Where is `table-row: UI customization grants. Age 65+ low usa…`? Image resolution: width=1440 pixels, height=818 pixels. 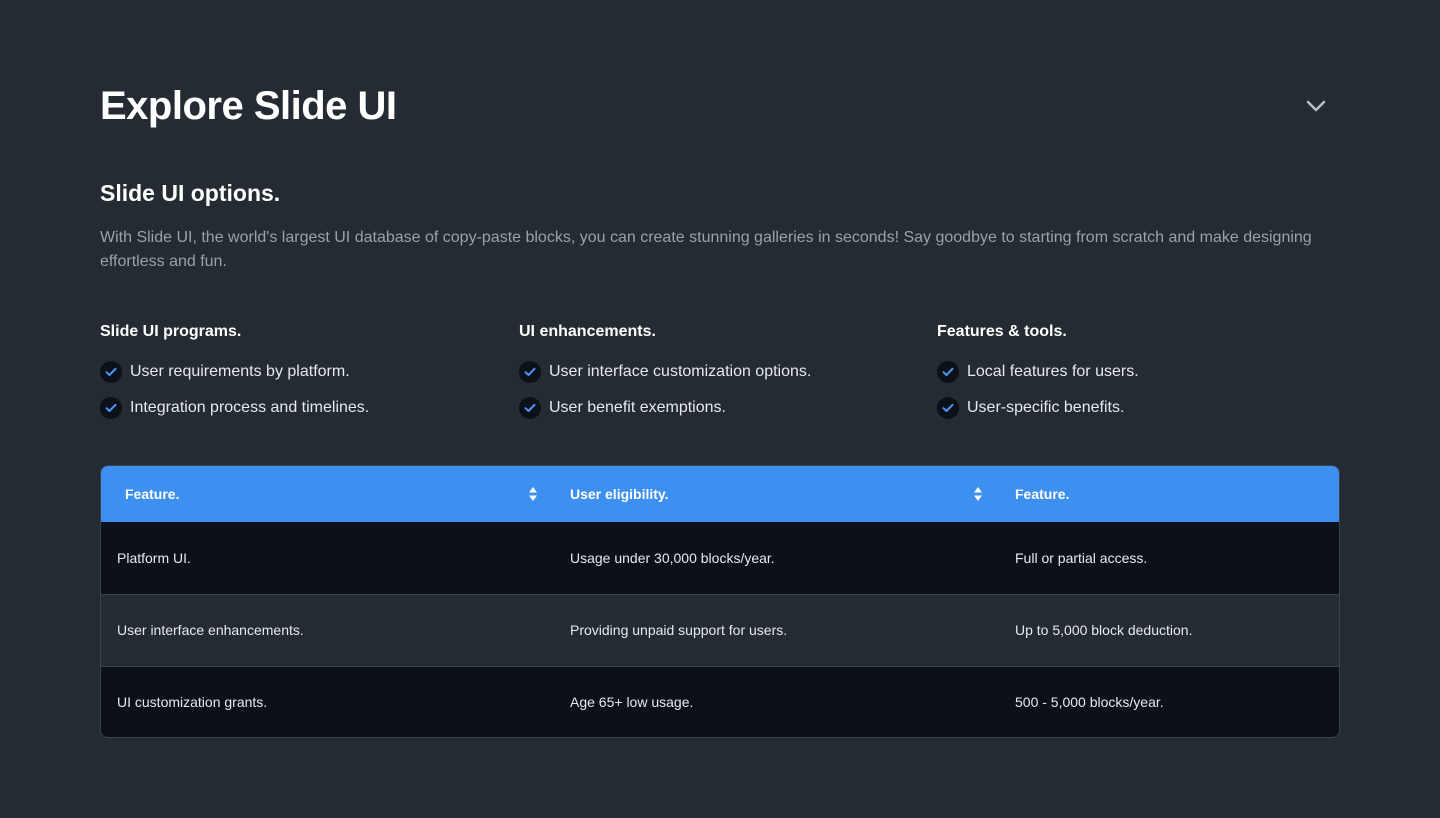 table-row: UI customization grants. Age 65+ low usa… is located at coordinates (720, 701).